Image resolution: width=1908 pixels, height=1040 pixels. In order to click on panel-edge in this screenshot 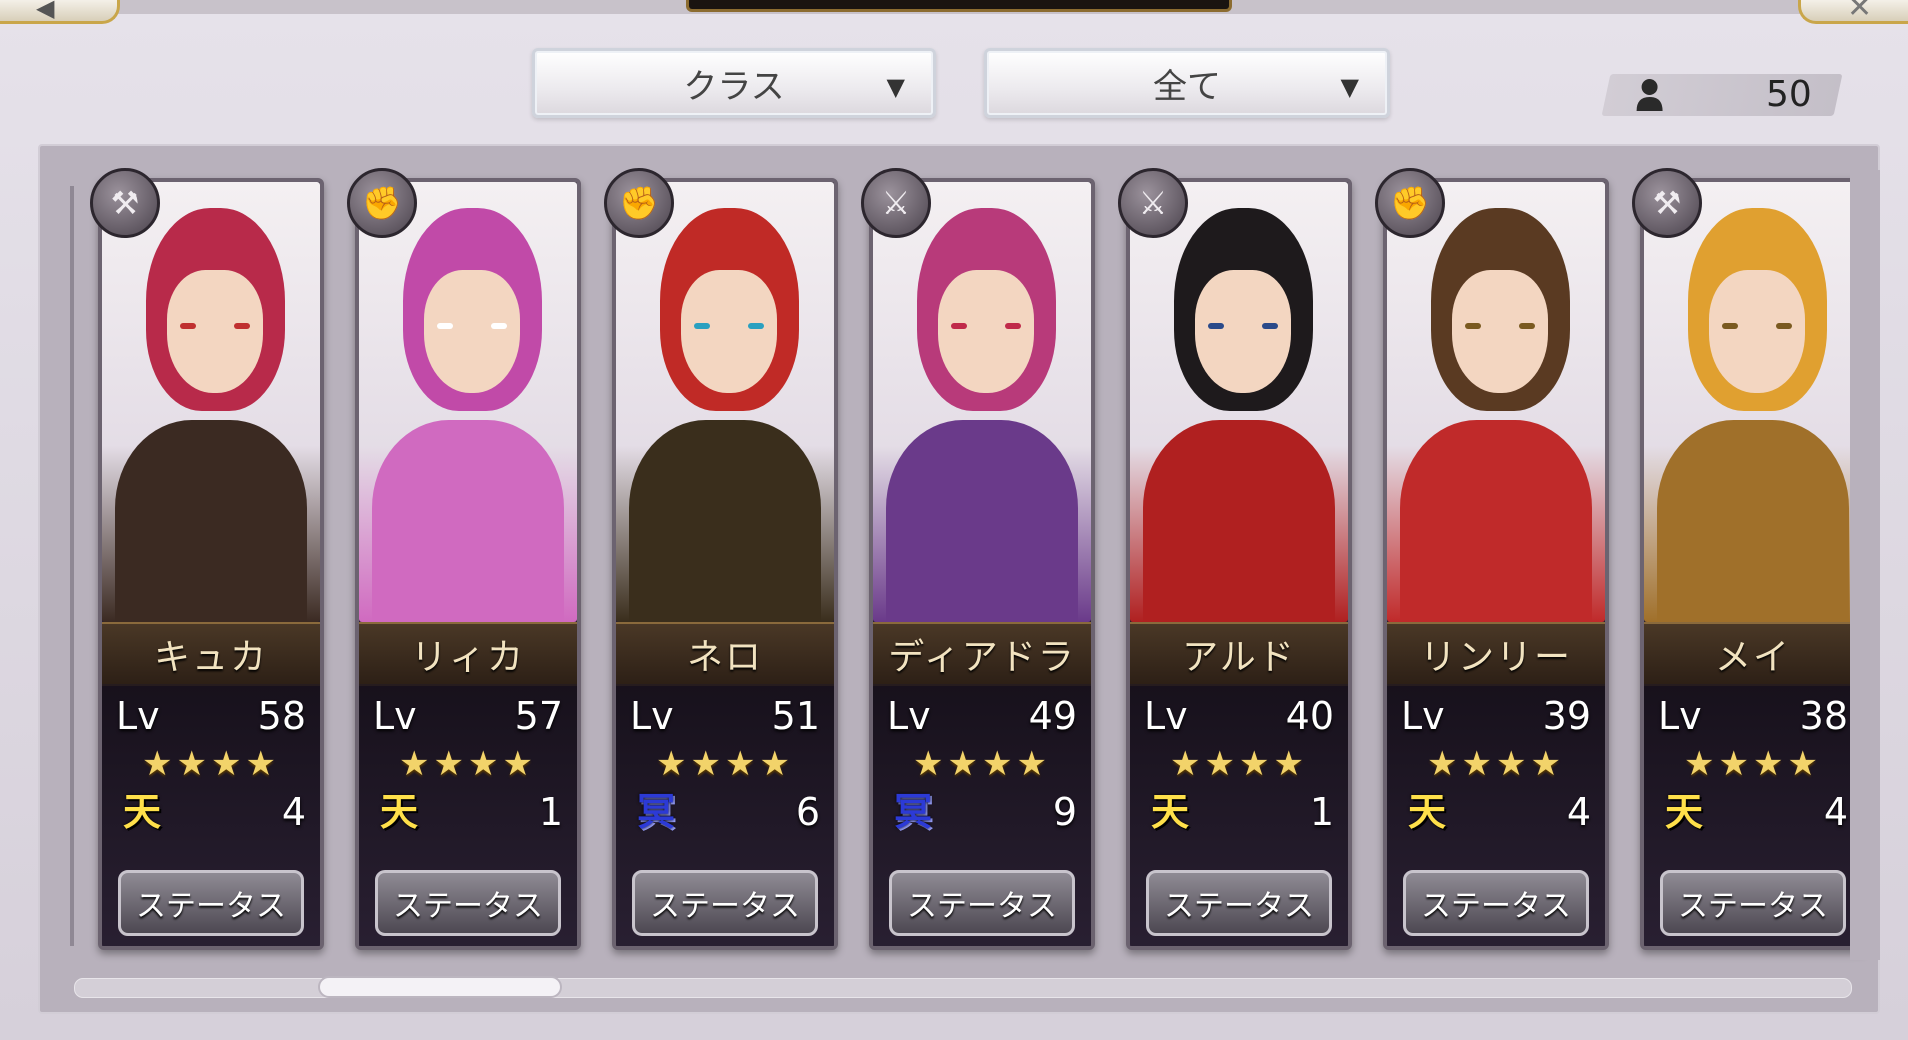, I will do `click(1865, 565)`.